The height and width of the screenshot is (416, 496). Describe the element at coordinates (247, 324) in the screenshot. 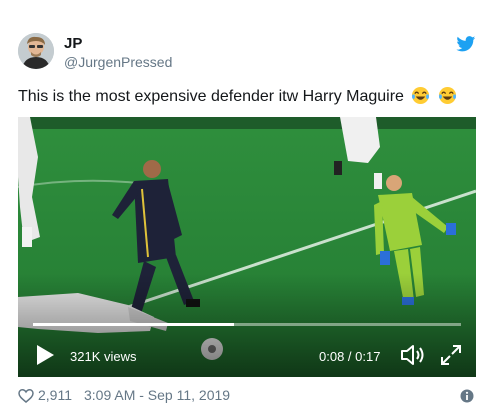

I see `video-progress-bar` at that location.